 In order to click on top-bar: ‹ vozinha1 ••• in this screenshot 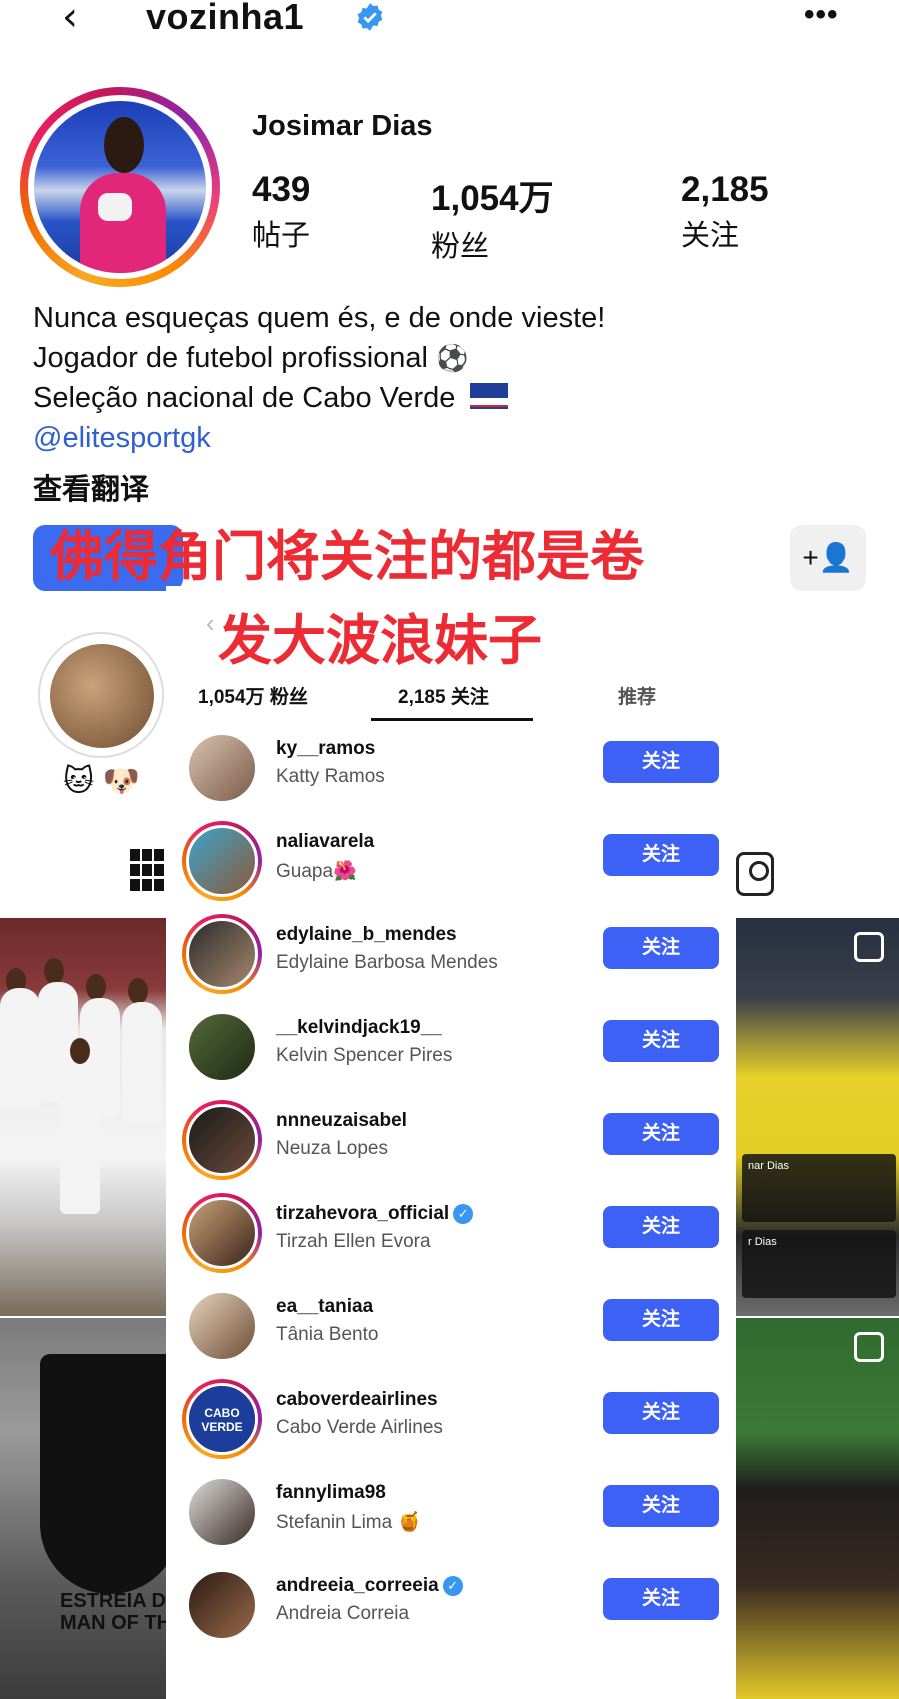, I will do `click(449, 20)`.